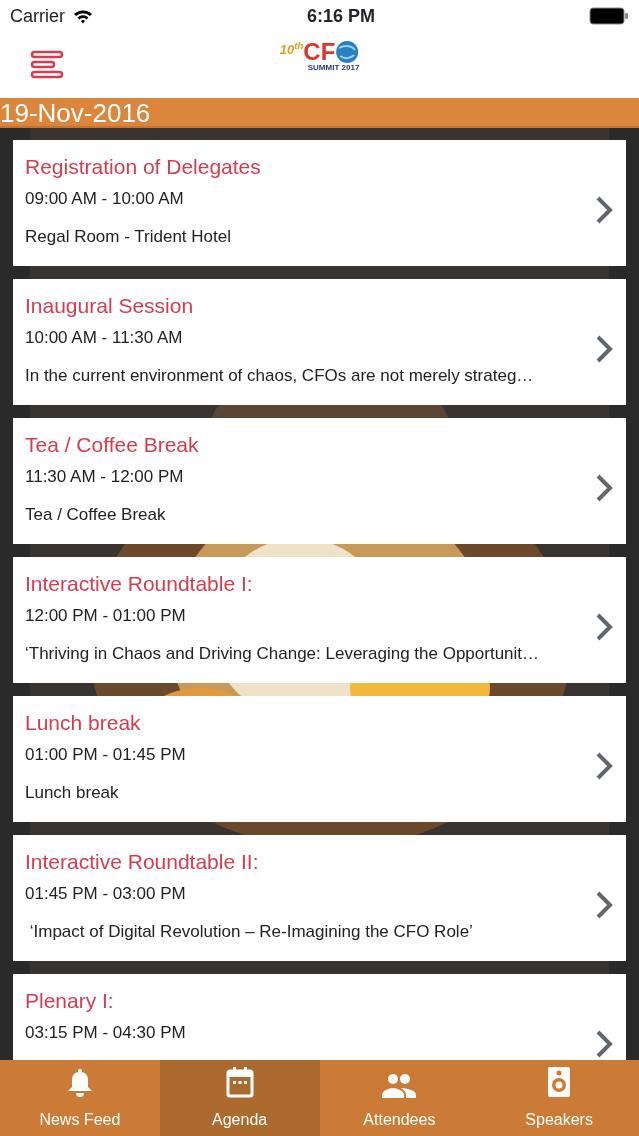 The height and width of the screenshot is (1136, 639). I want to click on session-card: Registration of Delegates 09:00 AM - 10:00 AM Regal Room - Trident Hotel, so click(319, 203).